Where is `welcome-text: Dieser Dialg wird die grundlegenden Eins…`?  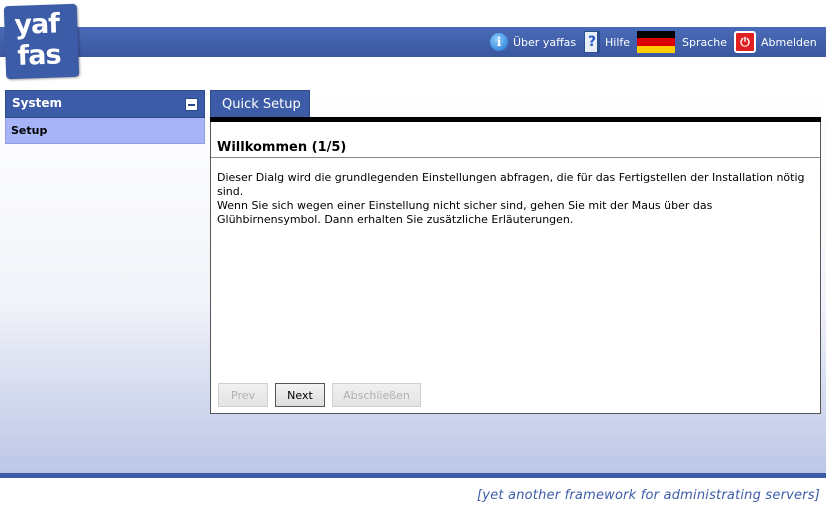 welcome-text: Dieser Dialg wird die grundlegenden Eins… is located at coordinates (512, 199).